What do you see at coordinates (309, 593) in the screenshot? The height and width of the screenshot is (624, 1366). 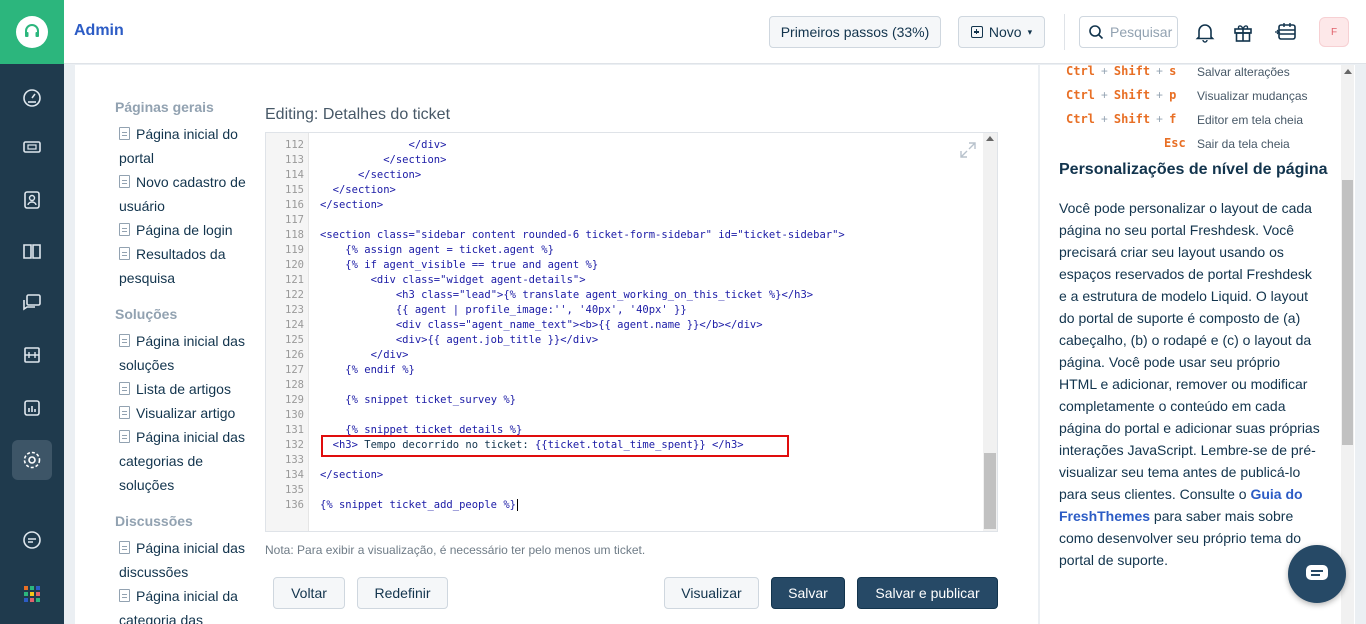 I see `back-button: Voltar` at bounding box center [309, 593].